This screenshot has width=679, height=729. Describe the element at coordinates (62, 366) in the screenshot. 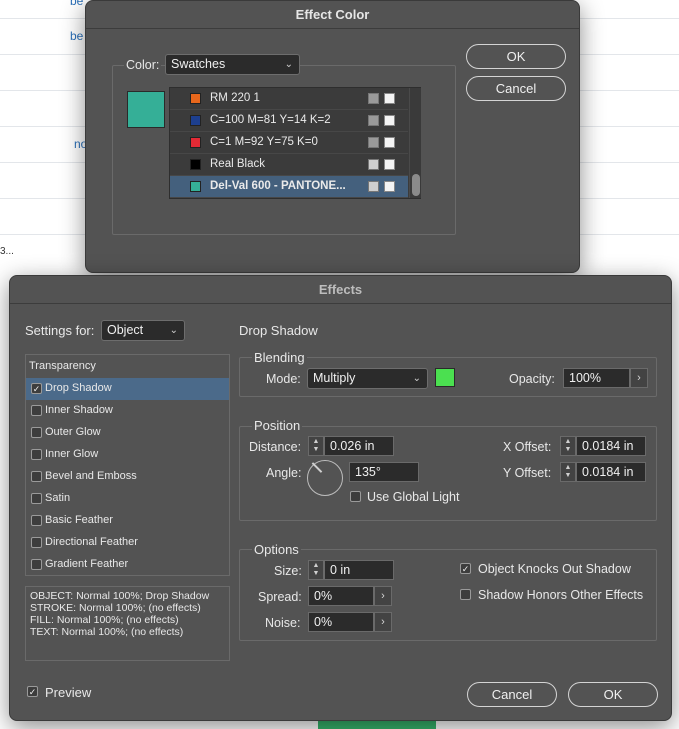

I see `list-header: Transparency` at that location.